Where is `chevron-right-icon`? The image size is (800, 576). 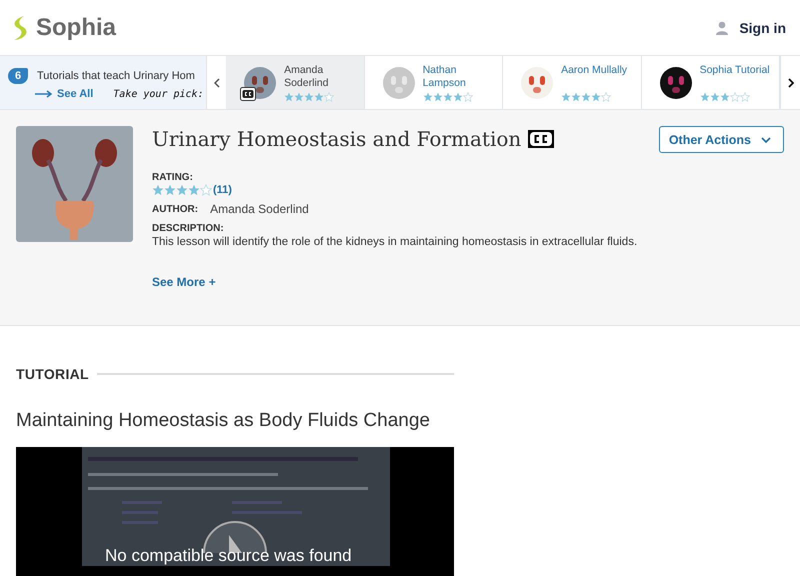
chevron-right-icon is located at coordinates (791, 83).